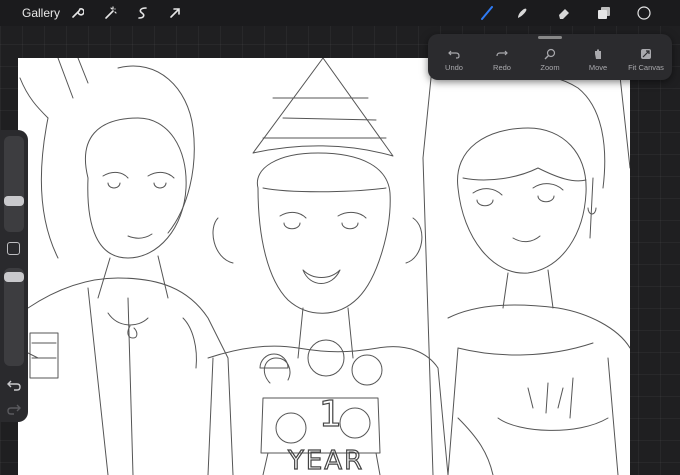 The image size is (680, 475). I want to click on modify-square-icon, so click(13, 248).